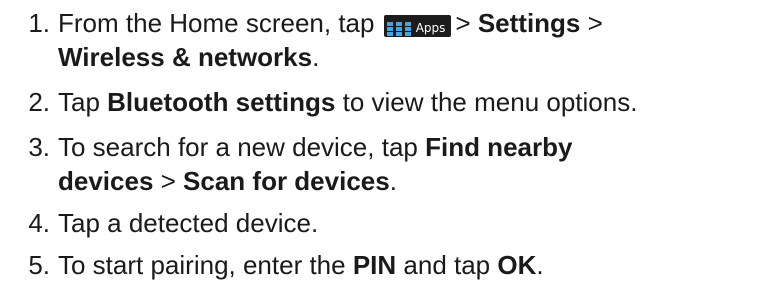 The height and width of the screenshot is (287, 773). What do you see at coordinates (486, 102) in the screenshot?
I see `step-text-after: to view the menu options.` at bounding box center [486, 102].